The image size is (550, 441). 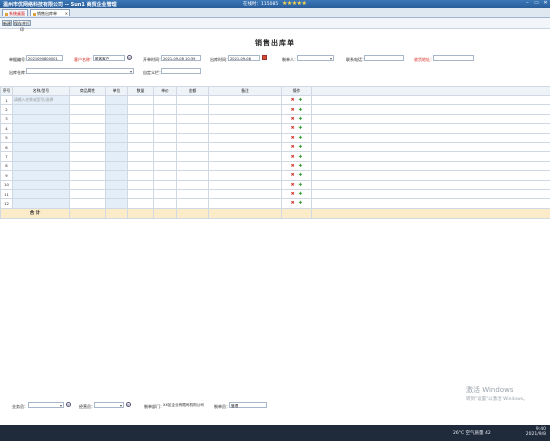 I want to click on customer-field: 散客客户, so click(x=109, y=58).